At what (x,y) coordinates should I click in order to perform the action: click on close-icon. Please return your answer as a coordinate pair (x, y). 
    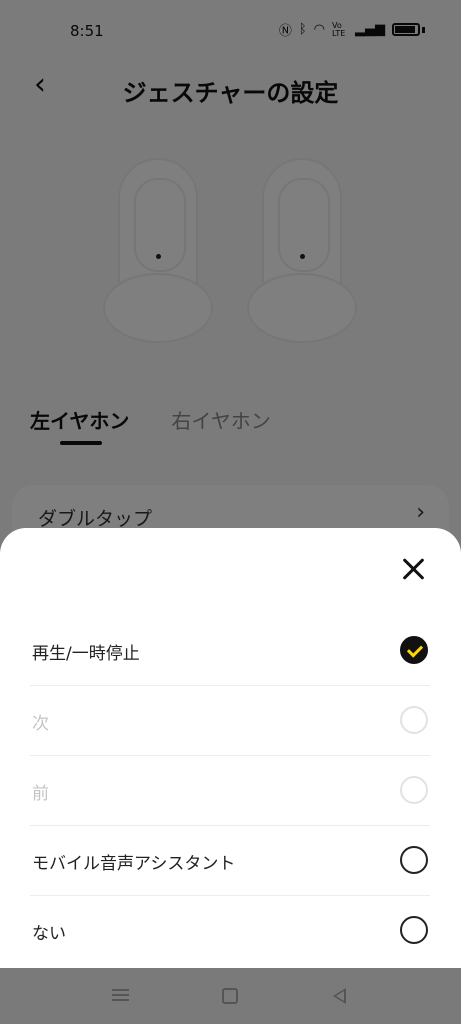
    Looking at the image, I should click on (414, 569).